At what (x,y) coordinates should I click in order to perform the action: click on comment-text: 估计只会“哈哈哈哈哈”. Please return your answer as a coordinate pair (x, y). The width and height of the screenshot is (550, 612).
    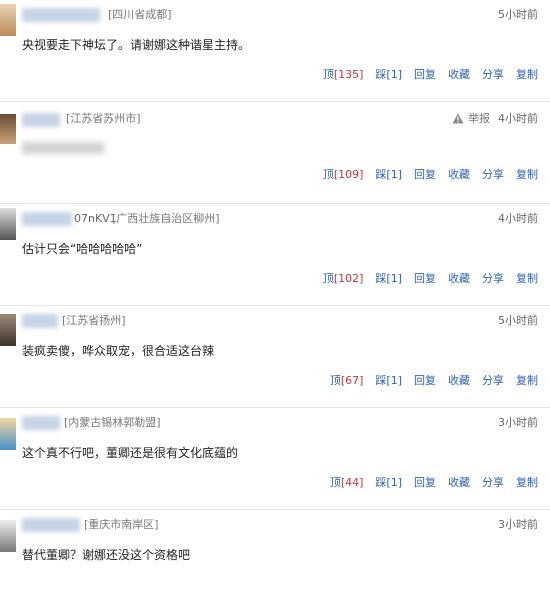
    Looking at the image, I should click on (82, 249).